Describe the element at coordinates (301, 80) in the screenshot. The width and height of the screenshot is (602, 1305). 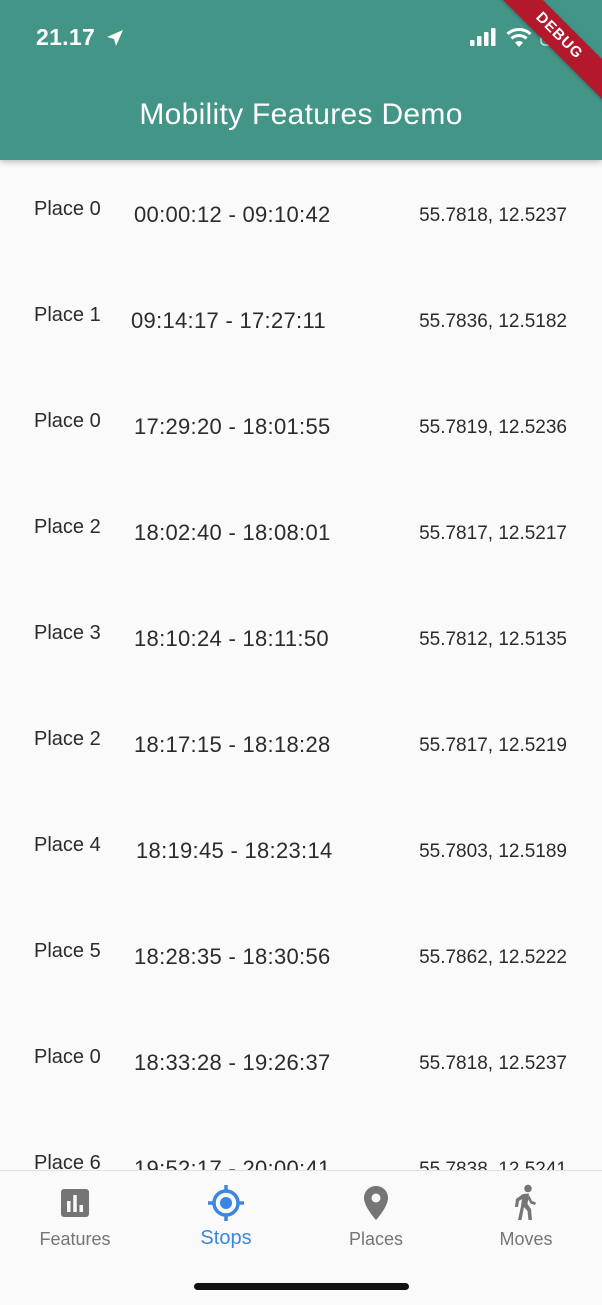
I see `app-bar: 21.17 Mobility Features Demo` at that location.